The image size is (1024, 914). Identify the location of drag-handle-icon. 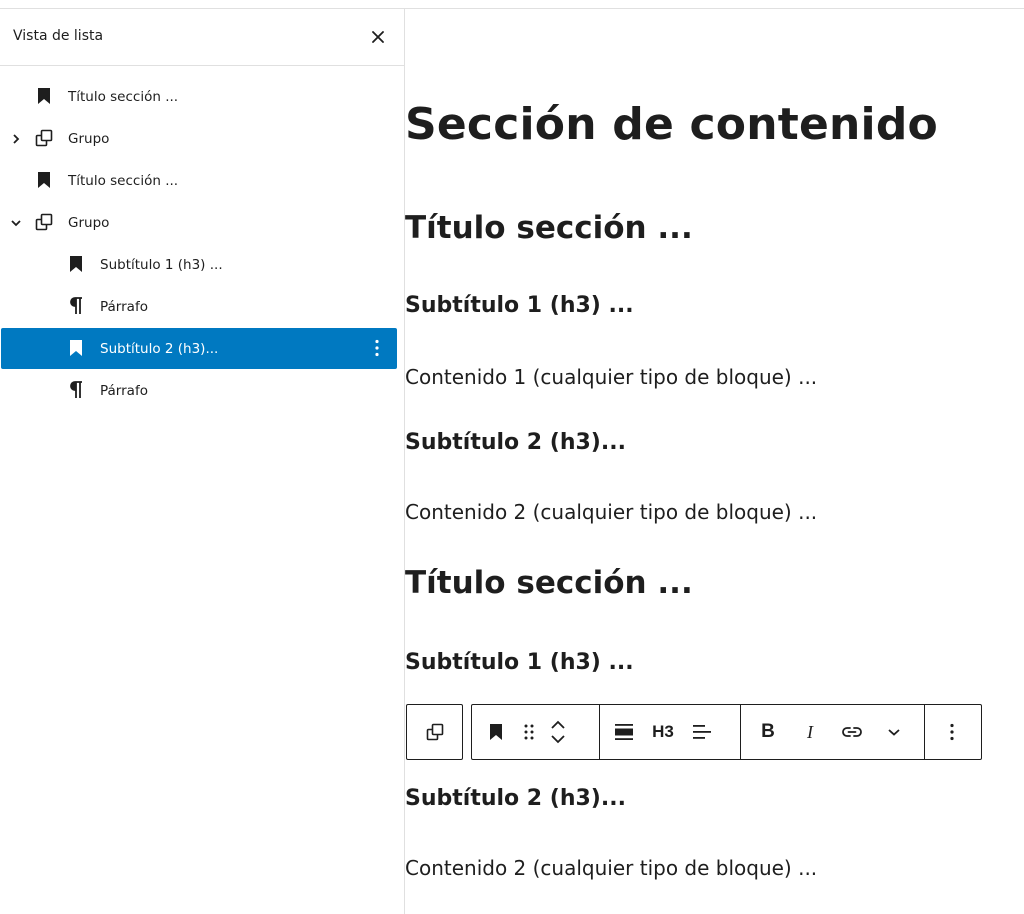
(529, 732).